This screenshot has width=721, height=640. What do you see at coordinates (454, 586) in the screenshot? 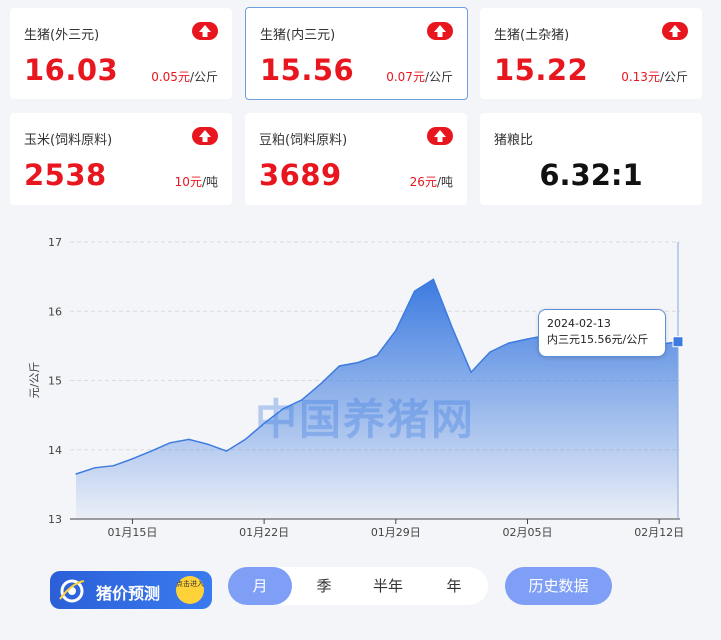
I see `period-option-year: 年` at bounding box center [454, 586].